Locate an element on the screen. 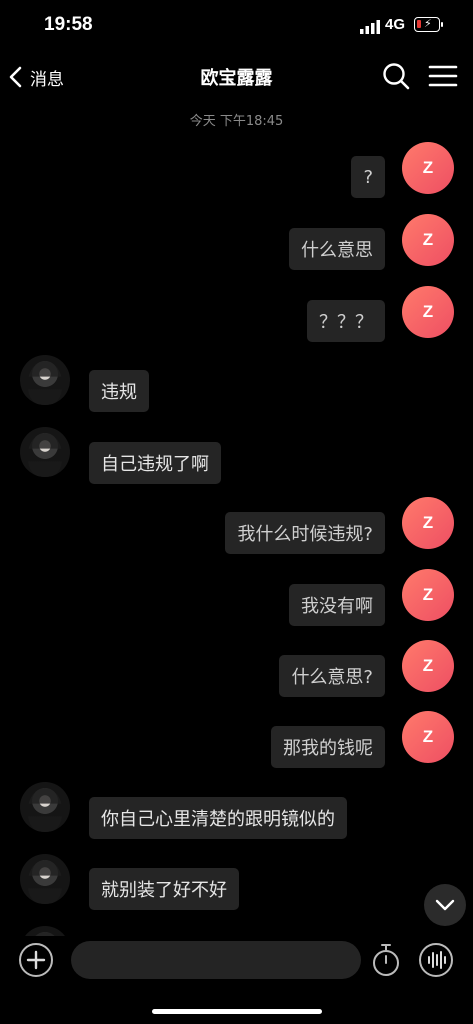  message-bubble-sent: 我没有啊 is located at coordinates (337, 605).